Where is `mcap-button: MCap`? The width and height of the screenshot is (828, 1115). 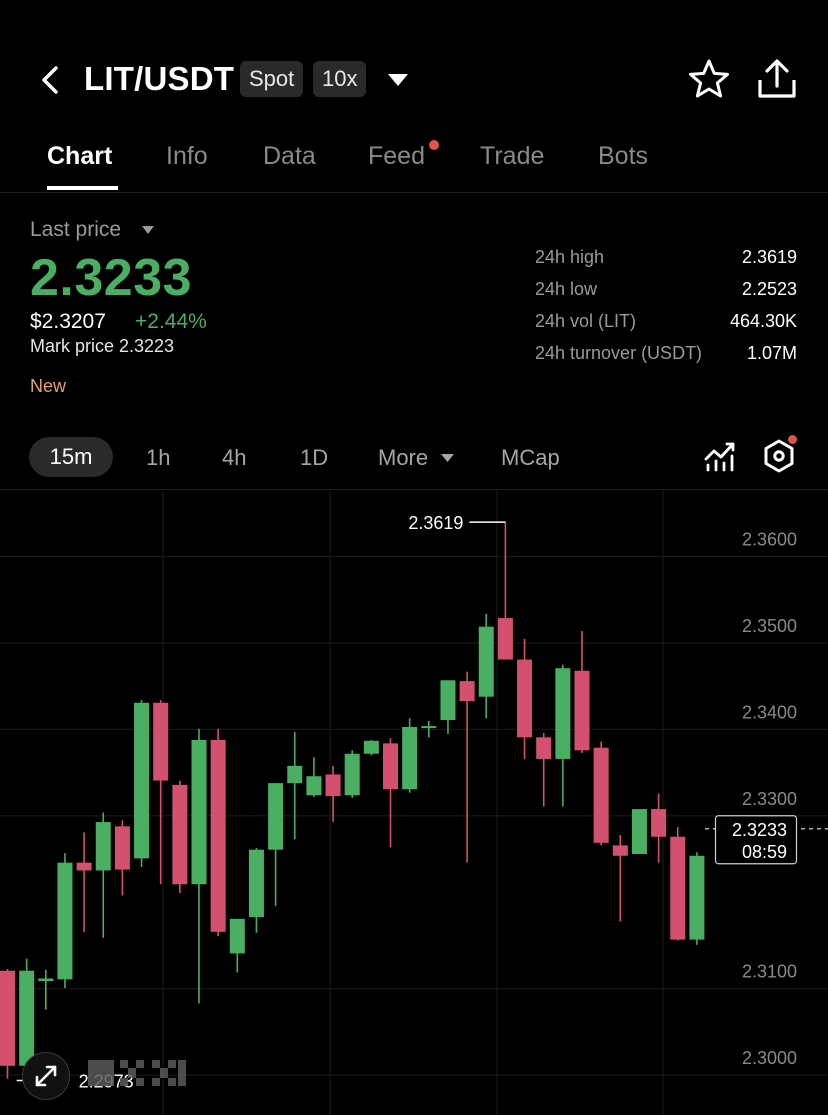 mcap-button: MCap is located at coordinates (530, 458).